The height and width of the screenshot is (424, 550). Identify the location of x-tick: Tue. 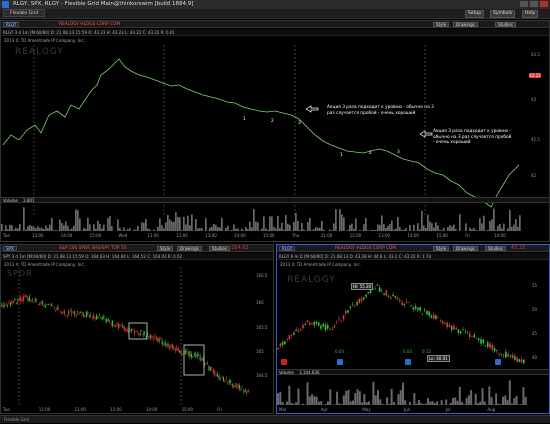
(6, 235).